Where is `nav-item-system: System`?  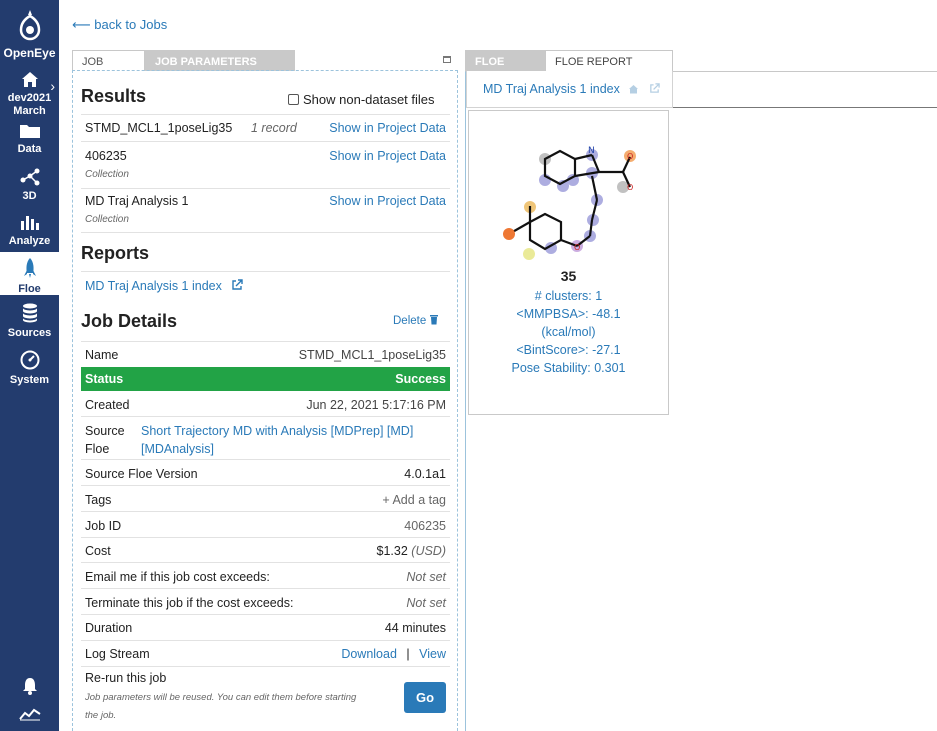
nav-item-system: System is located at coordinates (29, 368).